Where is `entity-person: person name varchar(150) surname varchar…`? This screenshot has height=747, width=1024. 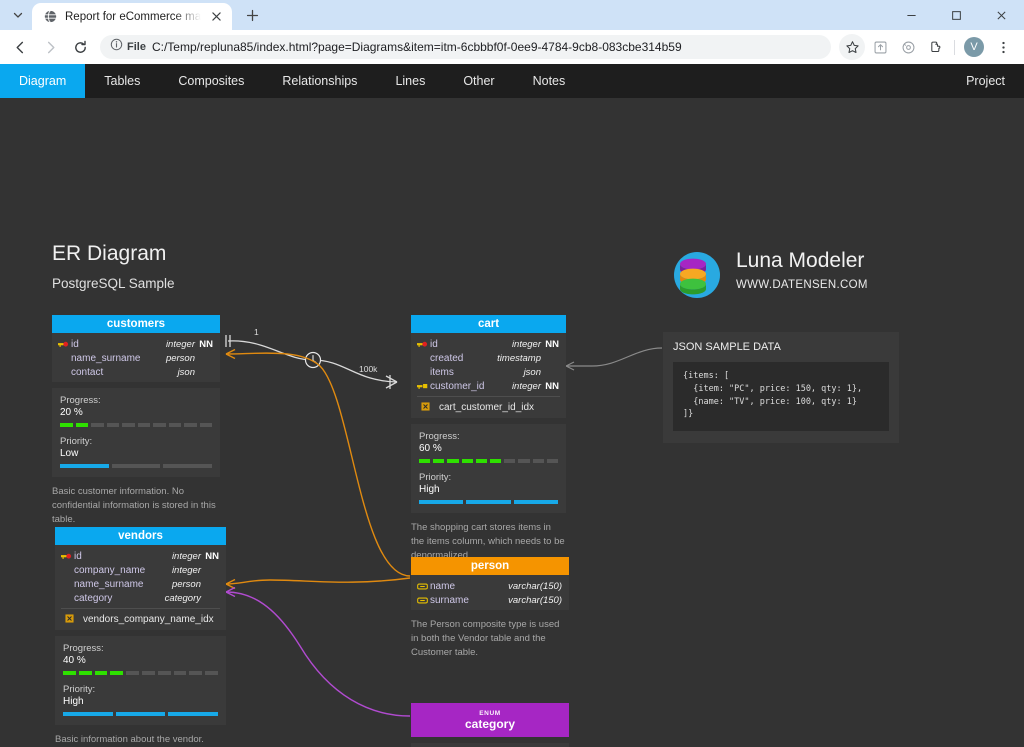
entity-person: person name varchar(150) surname varchar… is located at coordinates (490, 608).